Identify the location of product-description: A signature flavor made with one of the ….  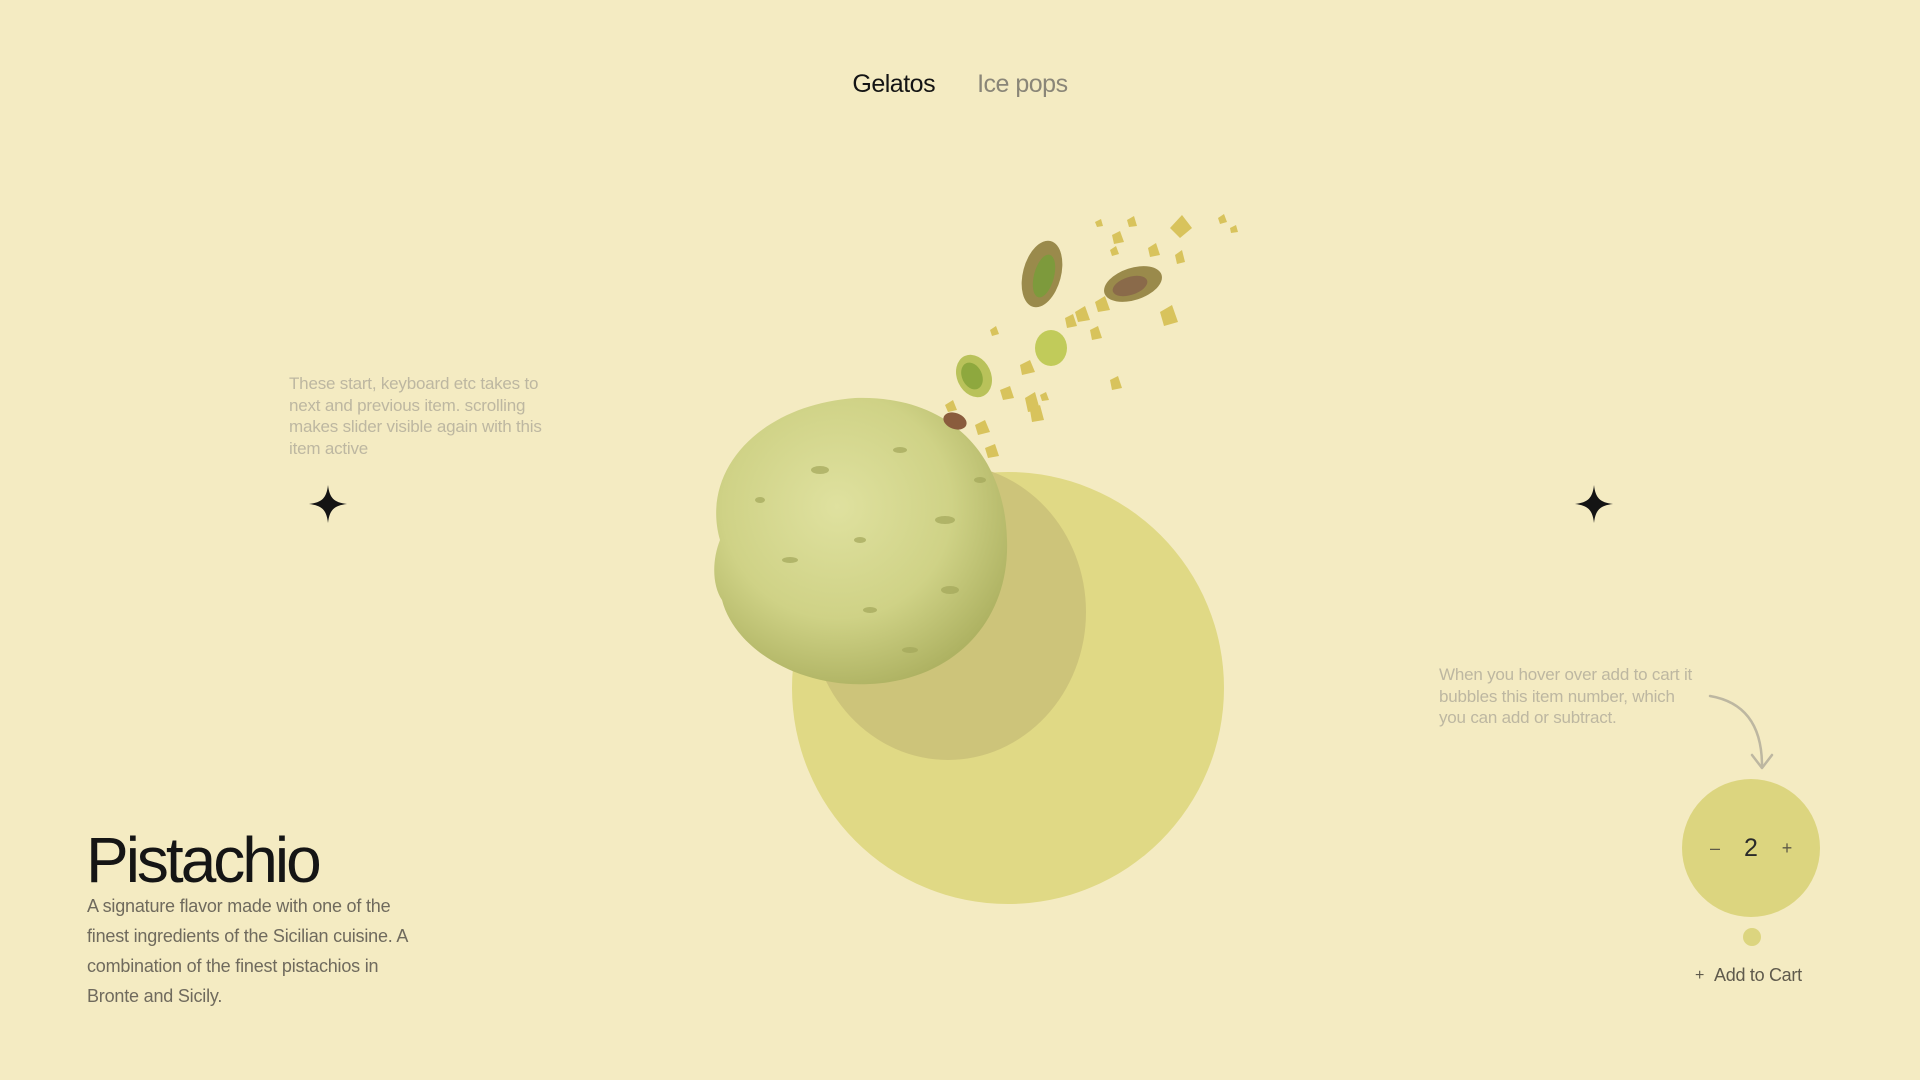
(247, 951).